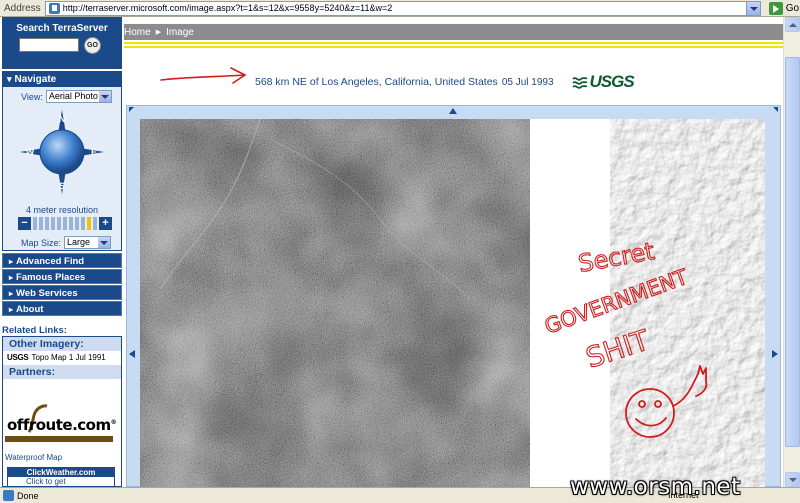  Describe the element at coordinates (131, 109) in the screenshot. I see `pan-northwest-icon` at that location.